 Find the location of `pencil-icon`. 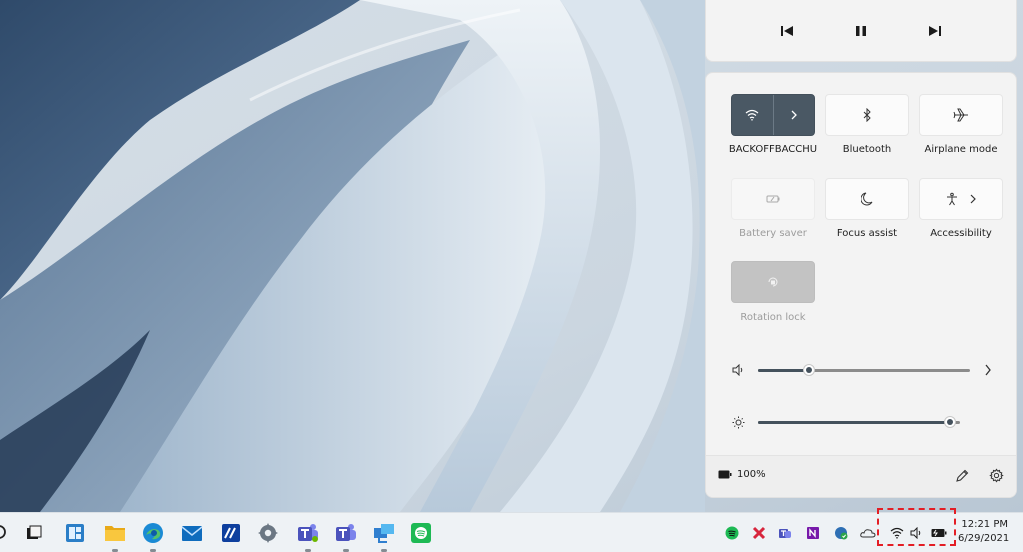

pencil-icon is located at coordinates (962, 475).